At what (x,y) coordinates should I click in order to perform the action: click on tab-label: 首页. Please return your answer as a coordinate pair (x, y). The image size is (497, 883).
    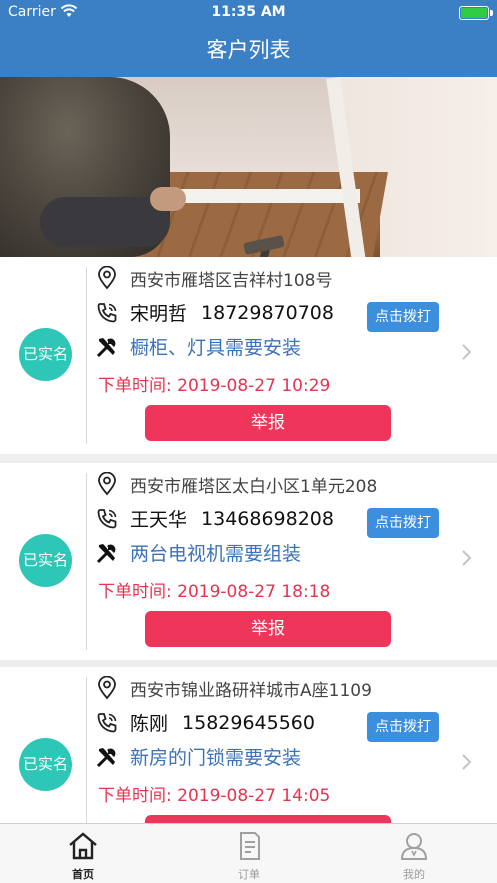
    Looking at the image, I should click on (83, 874).